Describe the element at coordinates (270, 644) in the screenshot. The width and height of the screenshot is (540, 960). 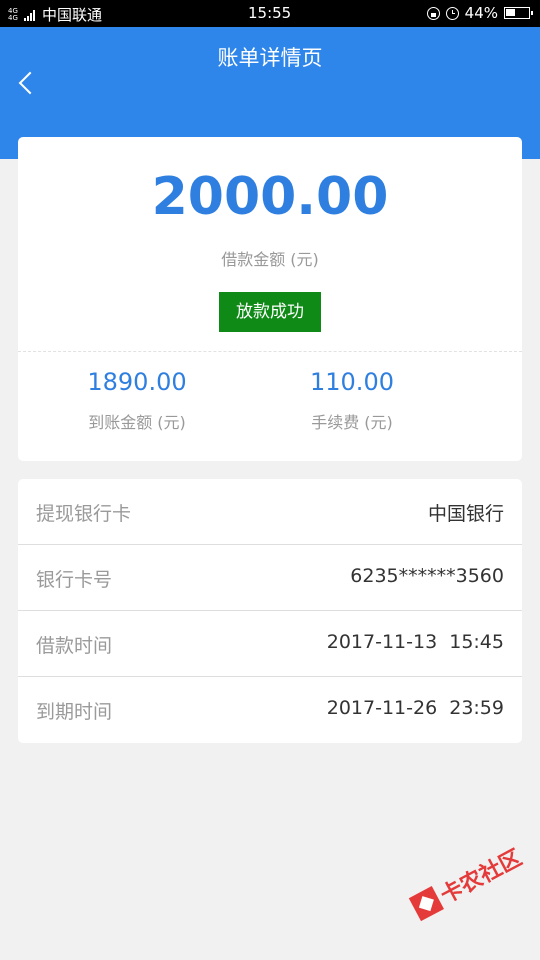
I see `detail-row-loan-time: 借款时间 2017-11-13 15:45` at that location.